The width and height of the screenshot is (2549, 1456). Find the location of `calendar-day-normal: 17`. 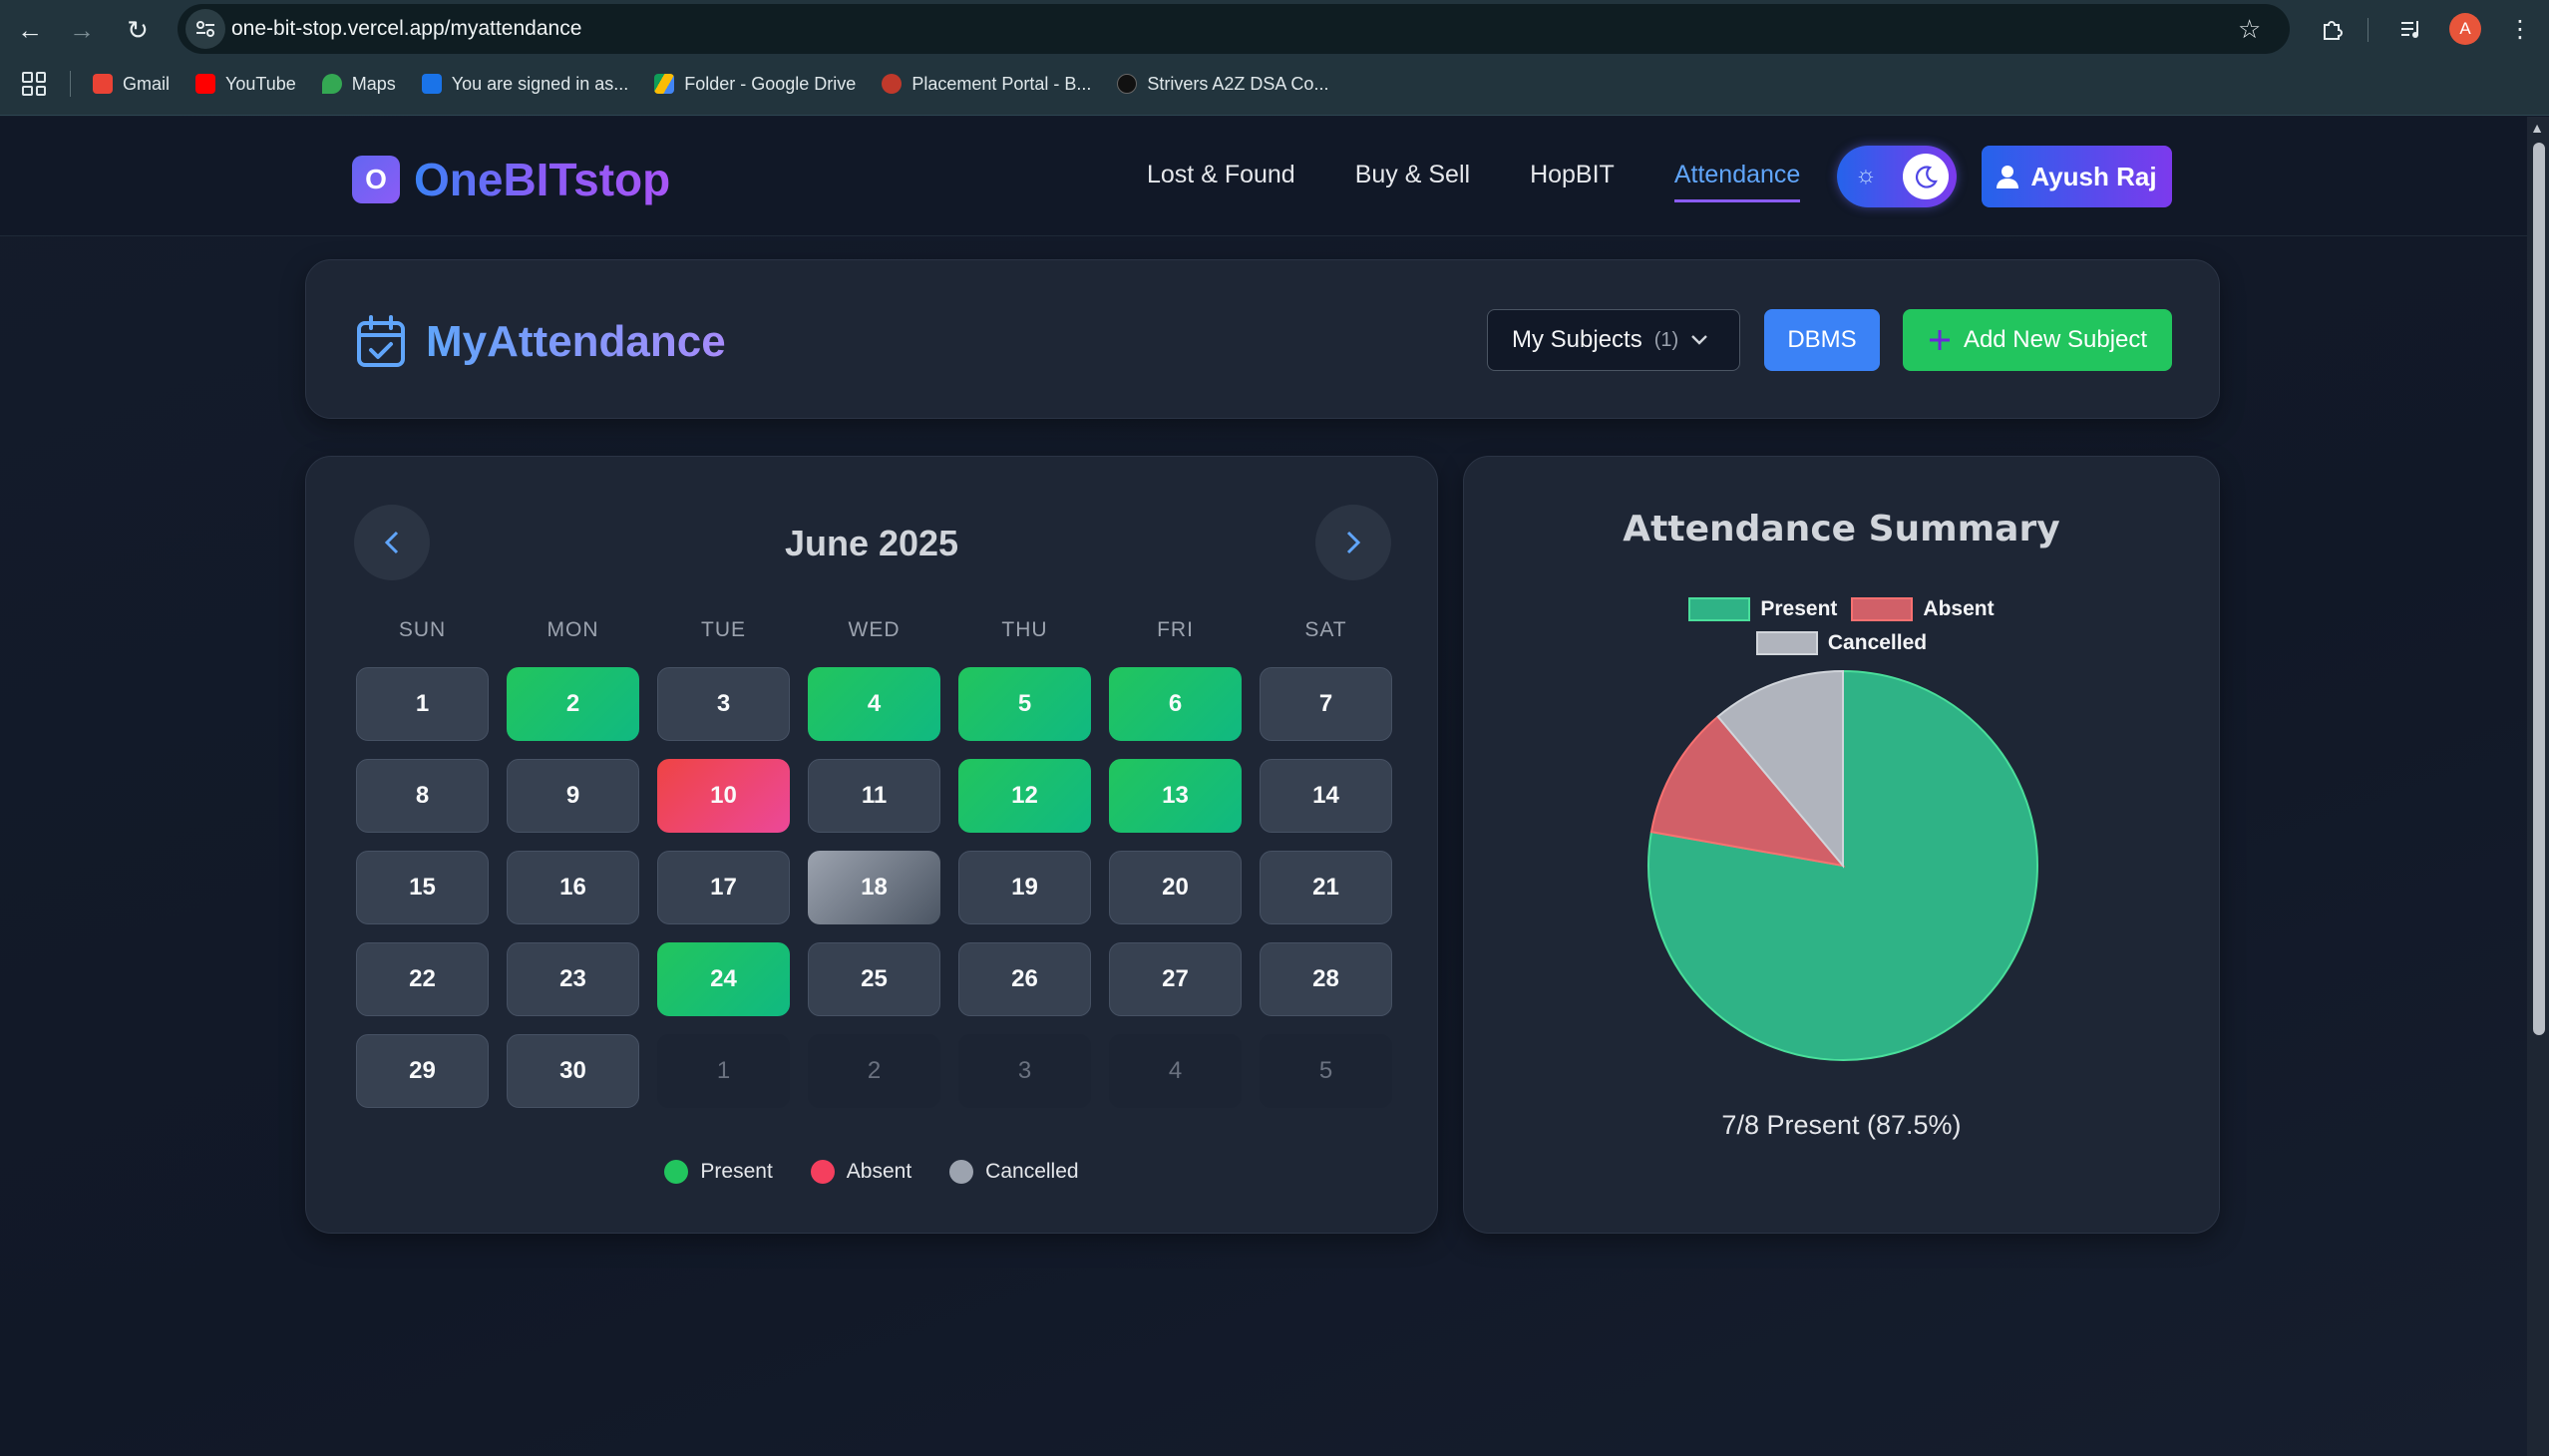

calendar-day-normal: 17 is located at coordinates (723, 887).